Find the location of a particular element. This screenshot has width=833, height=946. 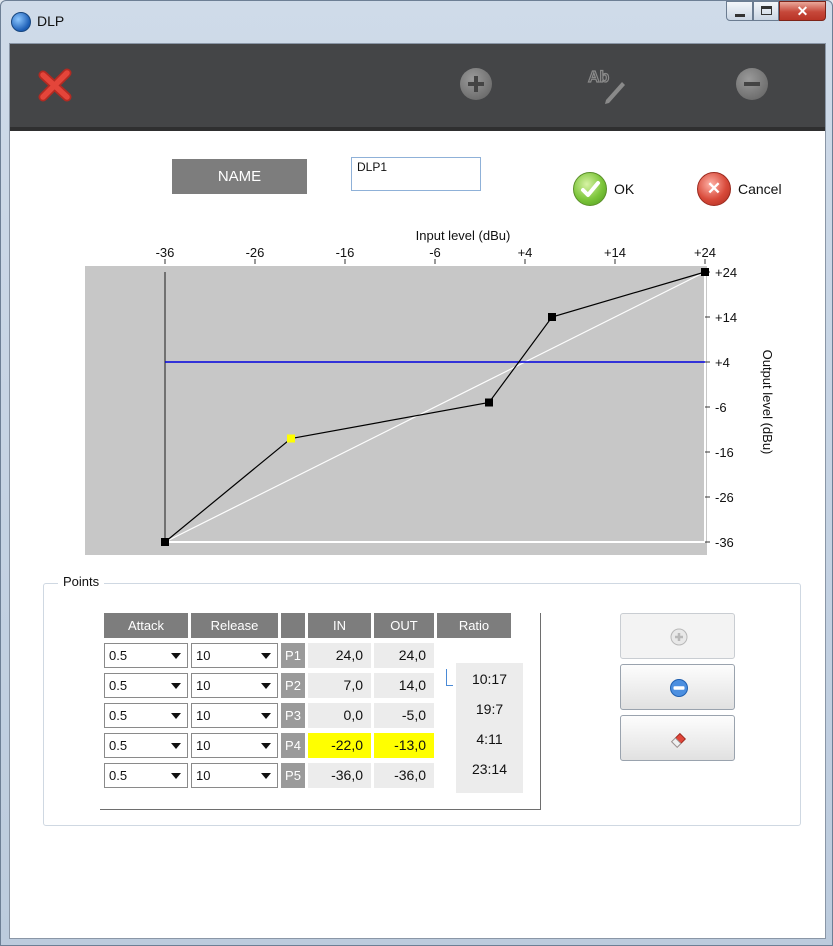

remove-circle-icon is located at coordinates (752, 84).